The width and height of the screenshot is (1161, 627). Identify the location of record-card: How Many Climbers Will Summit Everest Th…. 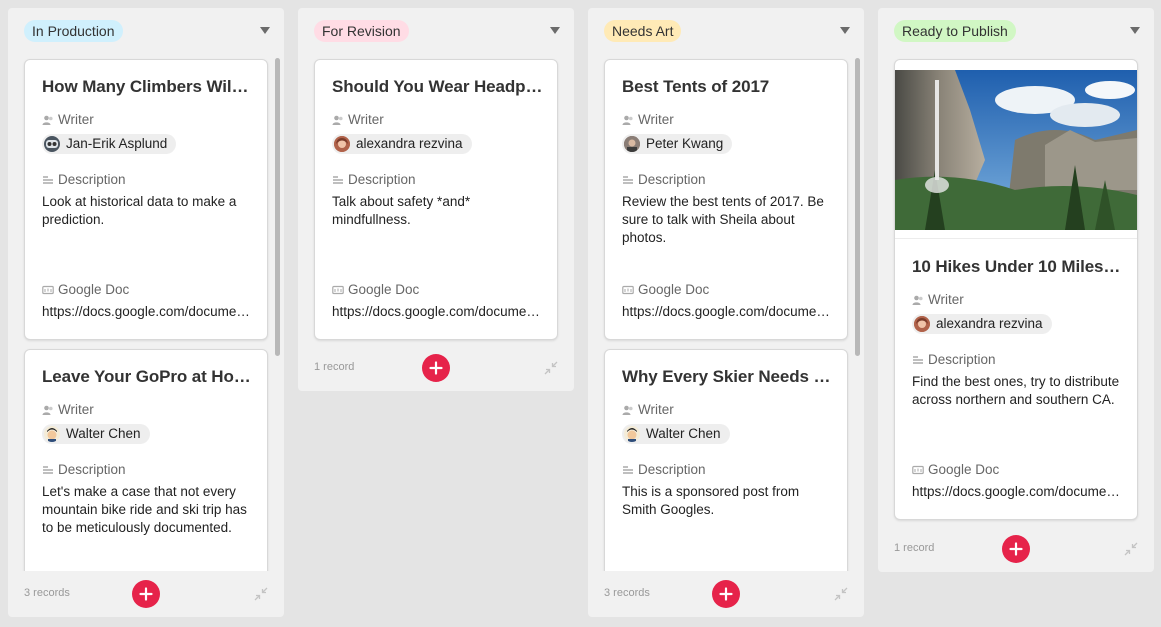
(146, 199).